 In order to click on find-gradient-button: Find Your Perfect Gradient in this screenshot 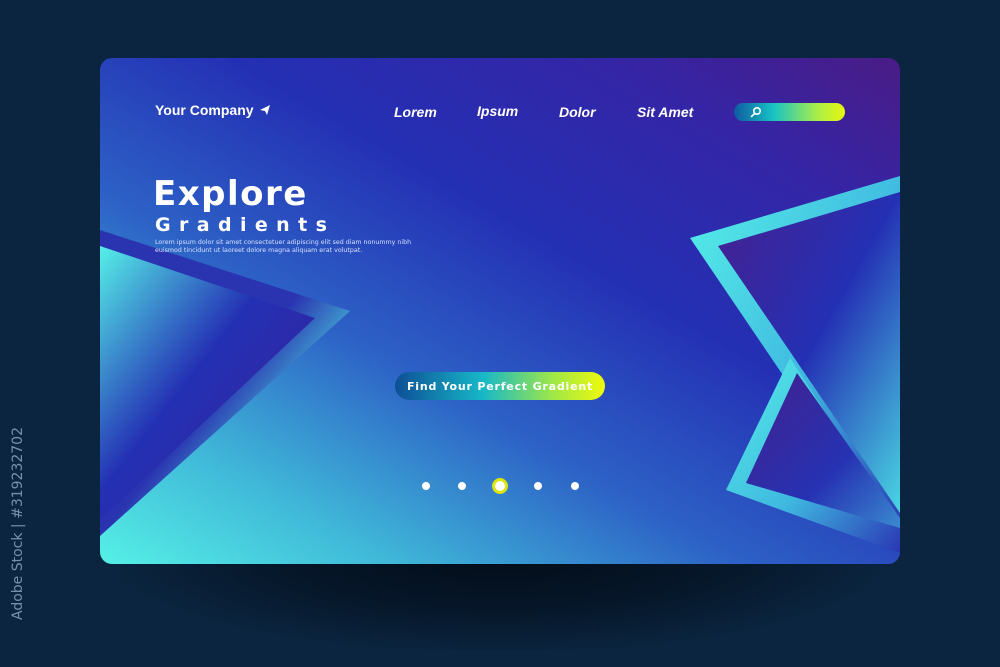, I will do `click(500, 386)`.